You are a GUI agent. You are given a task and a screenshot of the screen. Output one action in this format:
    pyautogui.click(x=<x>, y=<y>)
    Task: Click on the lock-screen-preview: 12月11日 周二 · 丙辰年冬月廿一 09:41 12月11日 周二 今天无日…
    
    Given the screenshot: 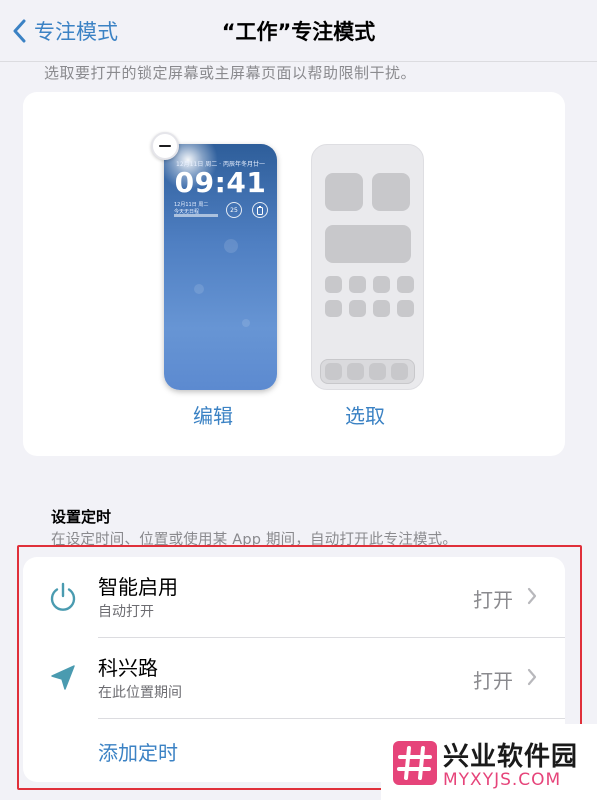 What is the action you would take?
    pyautogui.click(x=220, y=267)
    